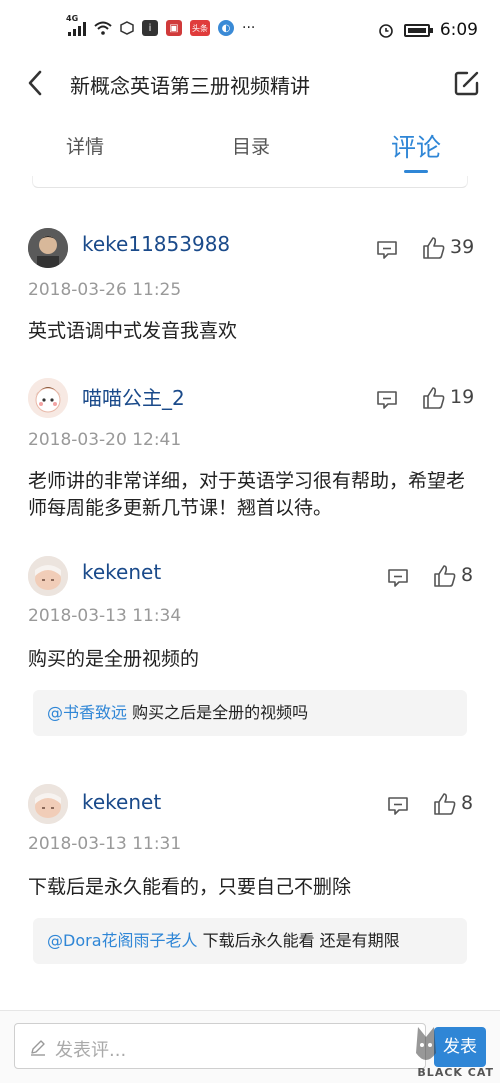  I want to click on tab-bar: 详情 目录 评论, so click(250, 148).